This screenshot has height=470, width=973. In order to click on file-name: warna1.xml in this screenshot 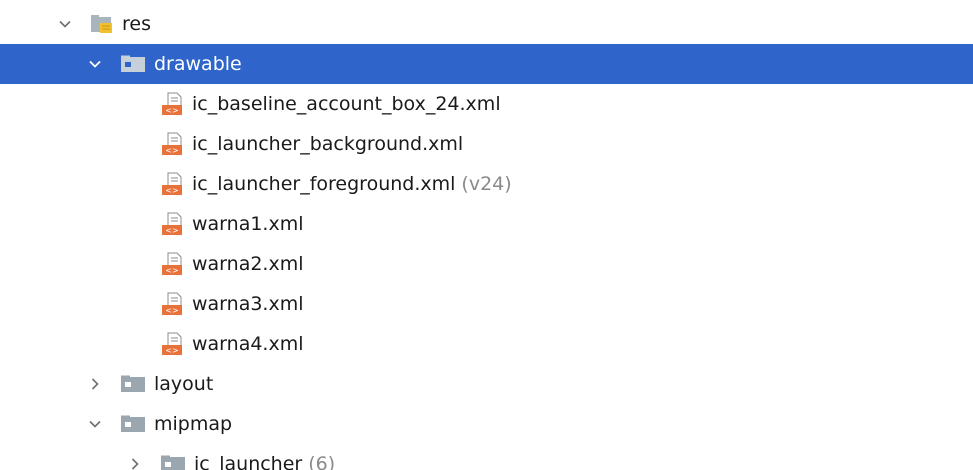, I will do `click(248, 223)`.